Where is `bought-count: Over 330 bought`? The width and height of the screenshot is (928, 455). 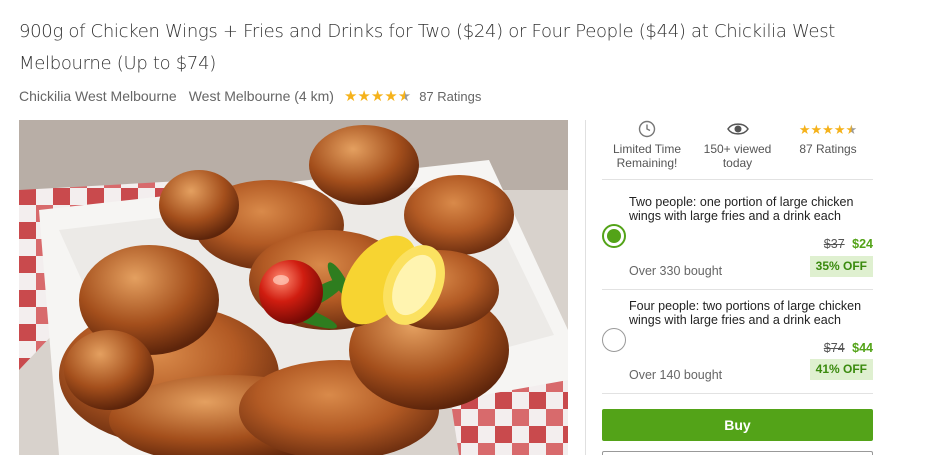
bought-count: Over 330 bought is located at coordinates (676, 271).